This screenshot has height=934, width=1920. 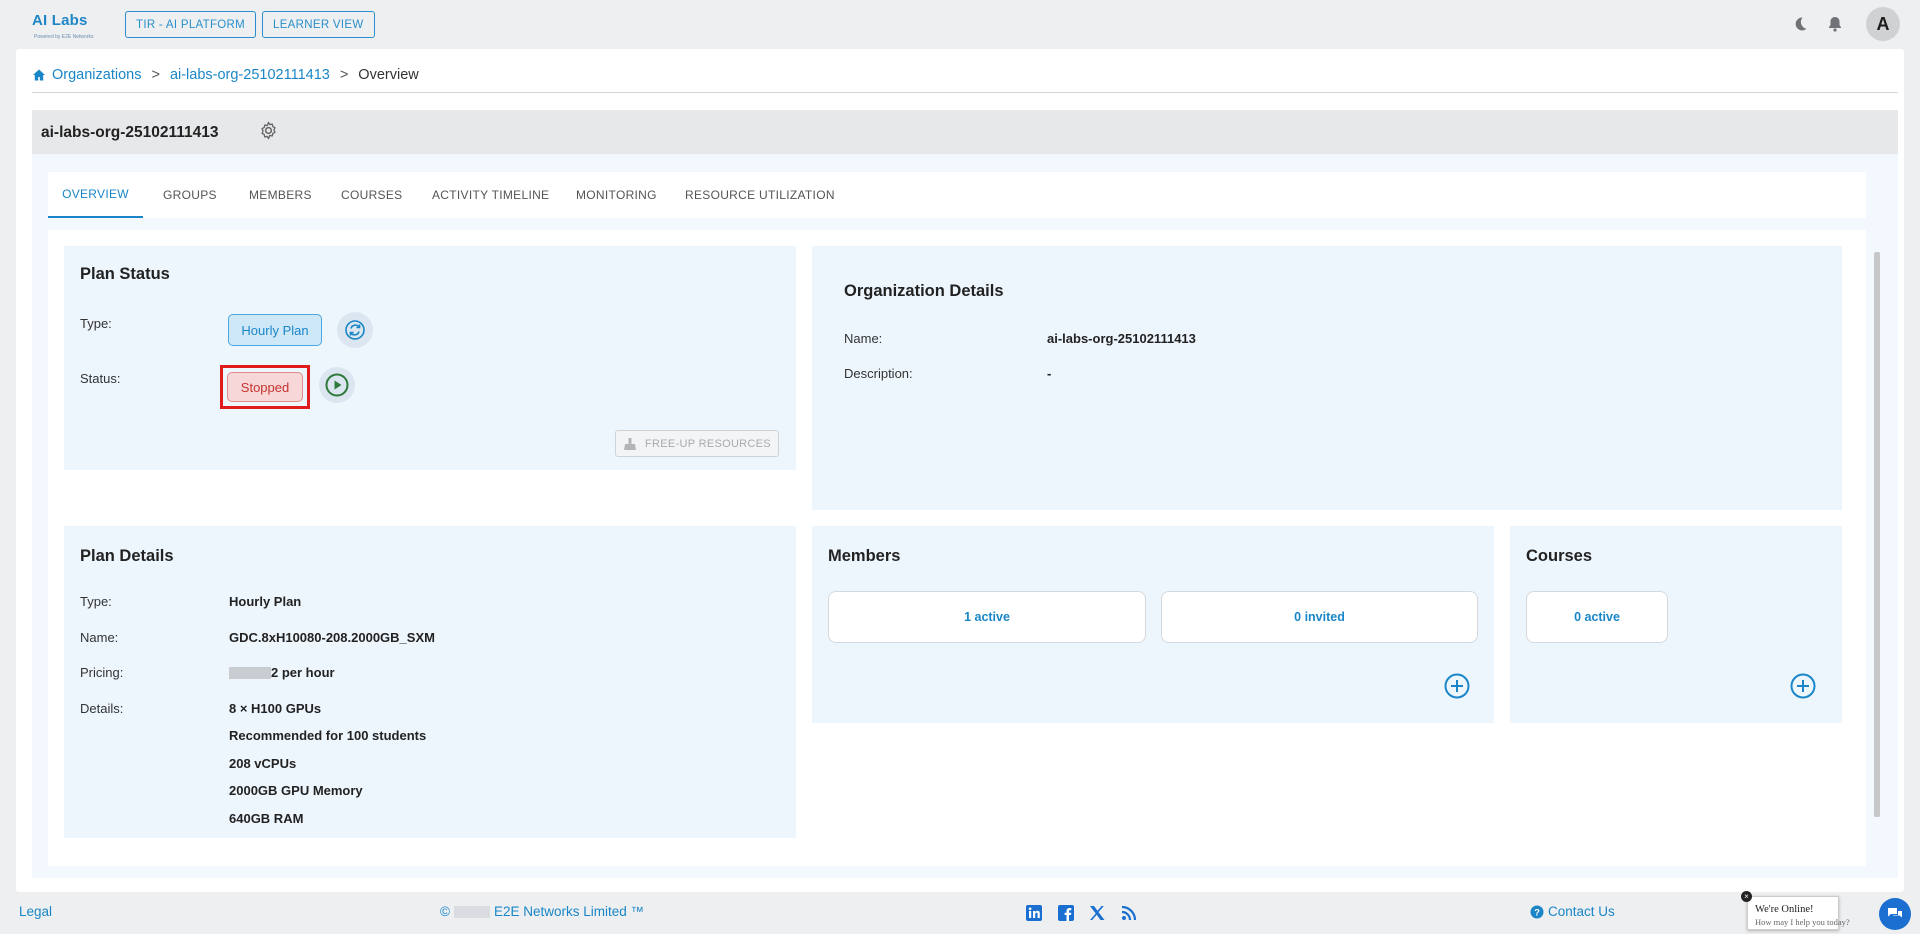 I want to click on org-header: ai-labs-org-25102111413, so click(x=965, y=132).